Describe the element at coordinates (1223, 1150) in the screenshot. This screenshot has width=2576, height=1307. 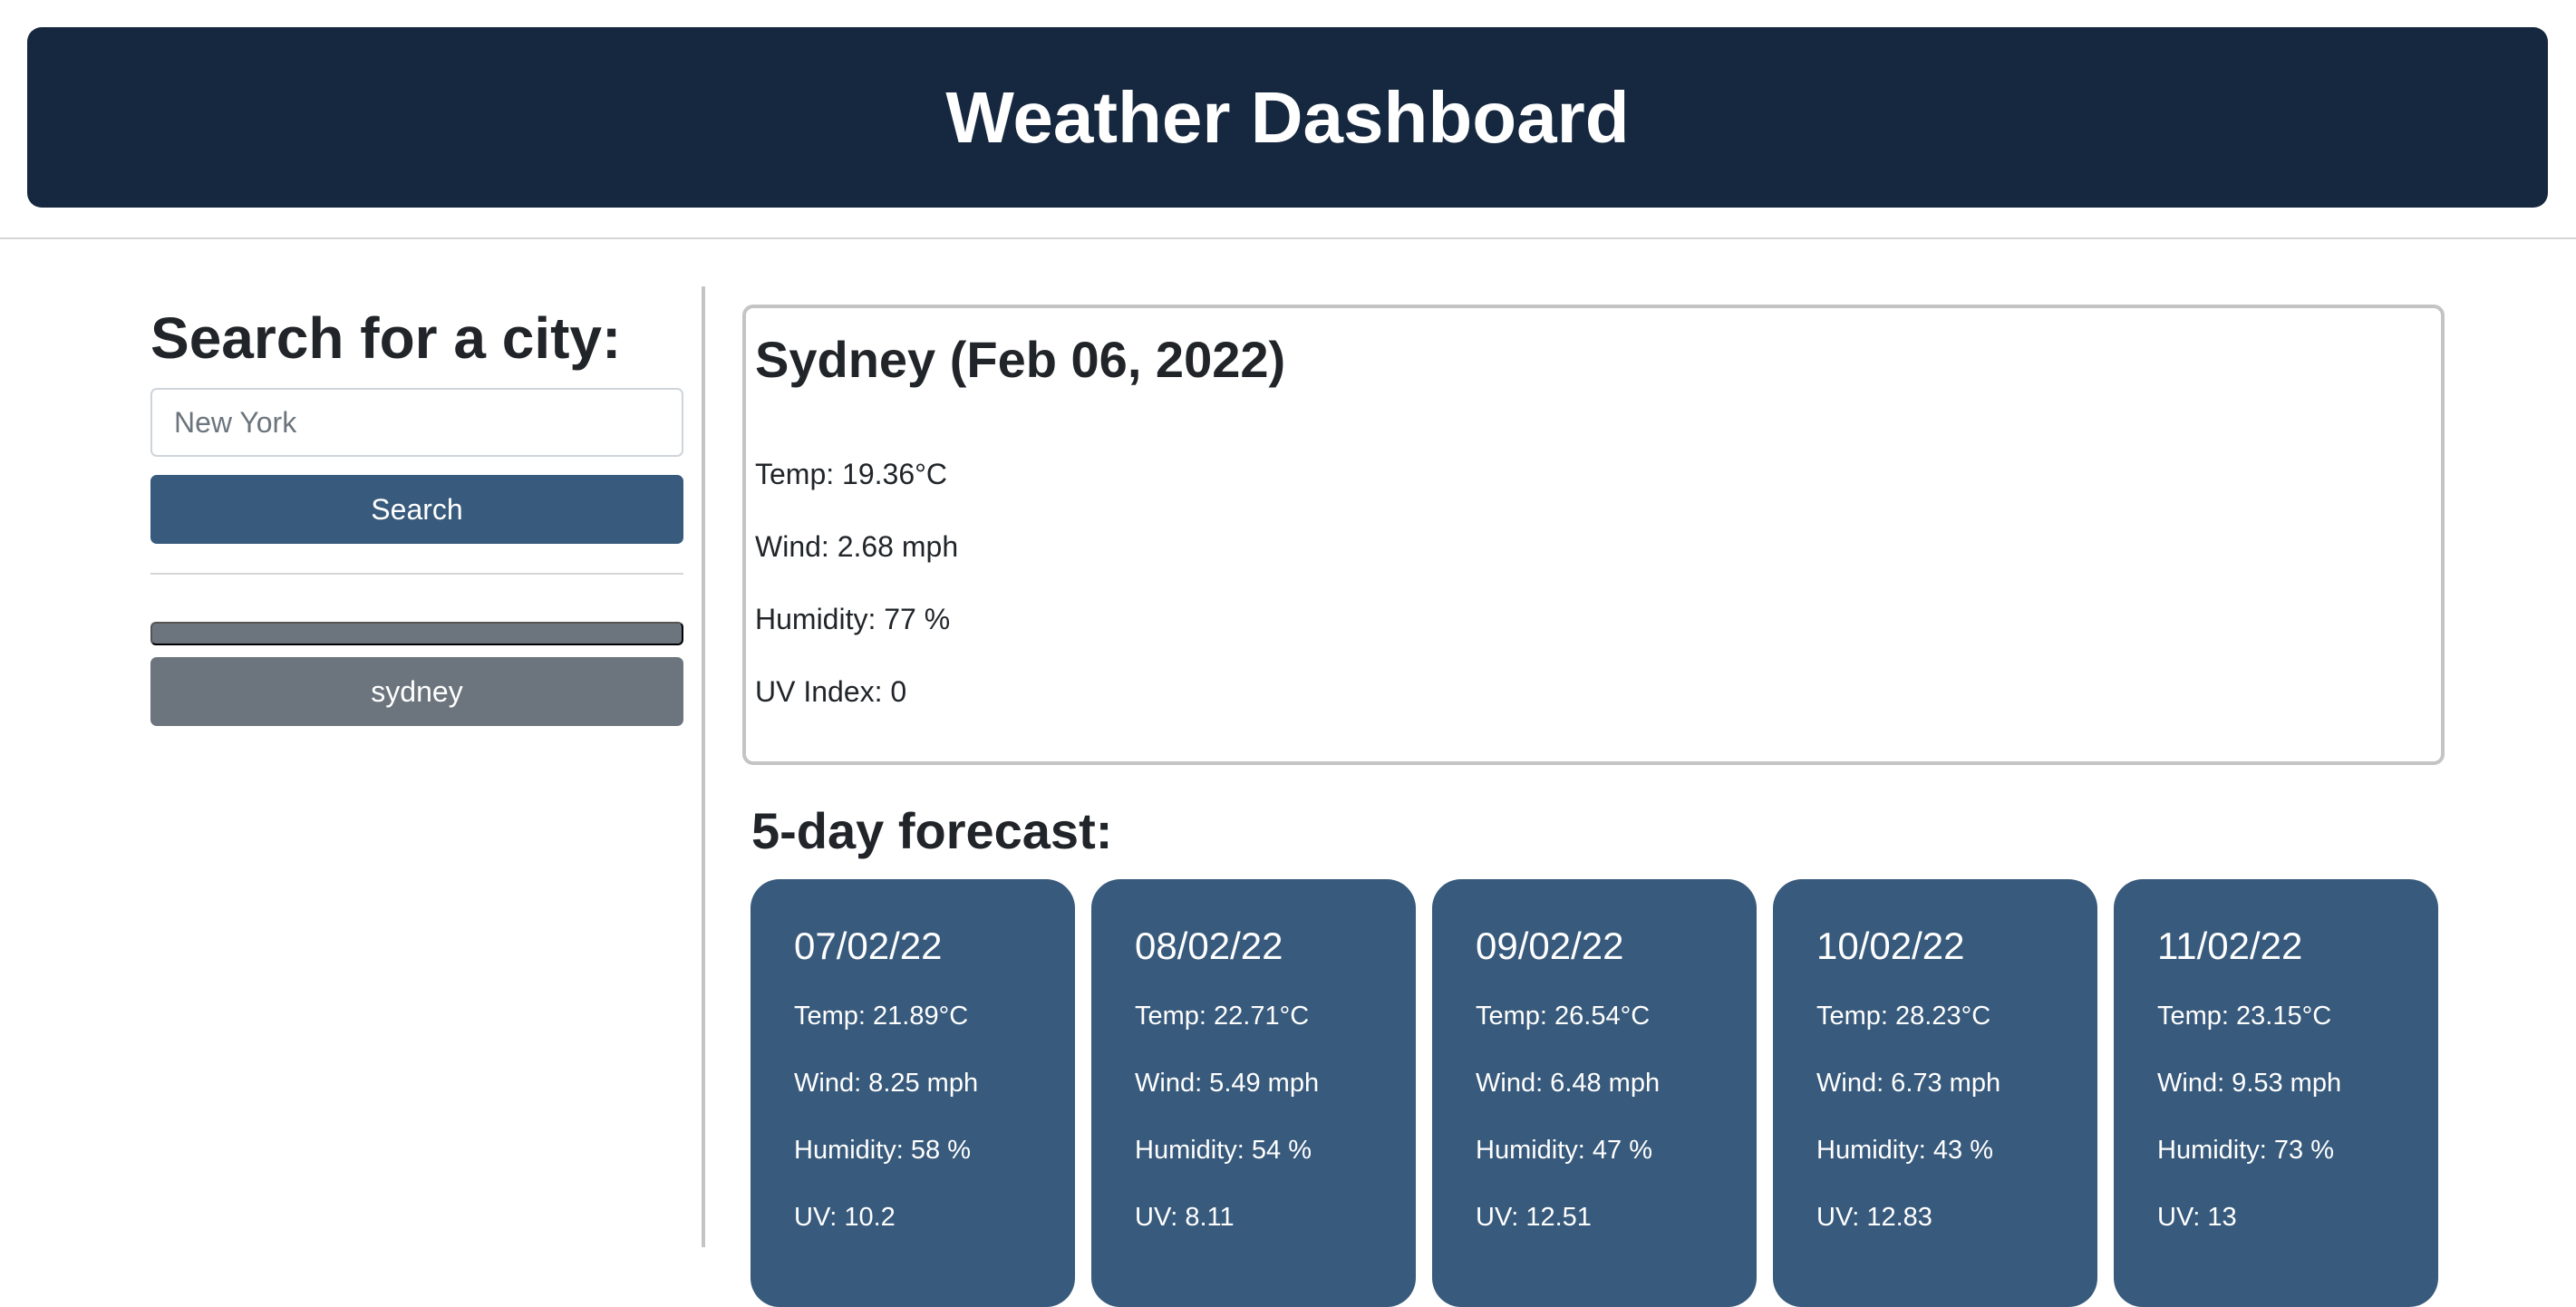
I see `forecast-humidity: Humidity: 54 %` at that location.